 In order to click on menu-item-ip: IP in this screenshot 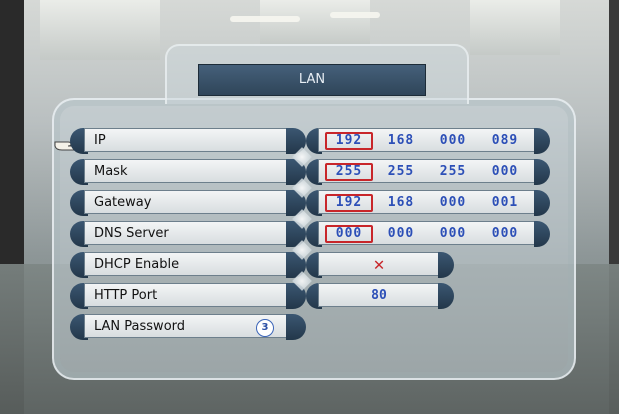, I will do `click(188, 141)`.